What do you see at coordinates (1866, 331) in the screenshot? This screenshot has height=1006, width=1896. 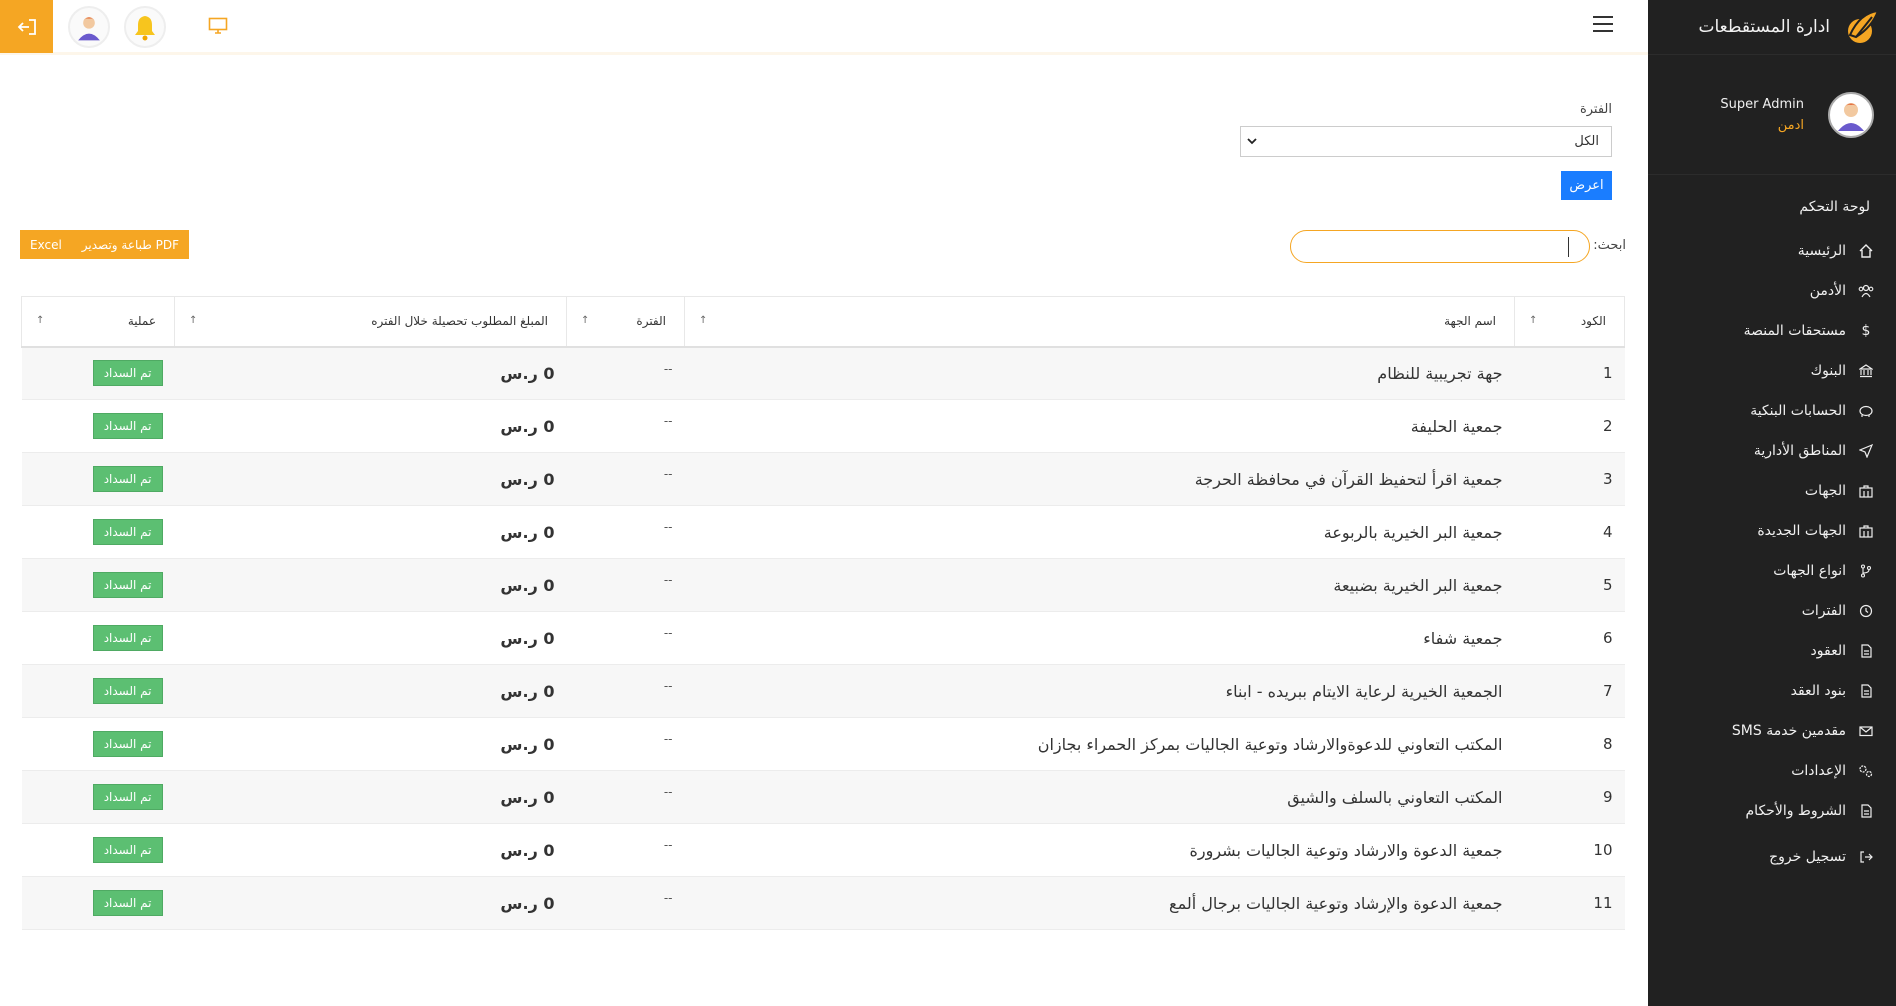 I see `dollar-icon: $` at bounding box center [1866, 331].